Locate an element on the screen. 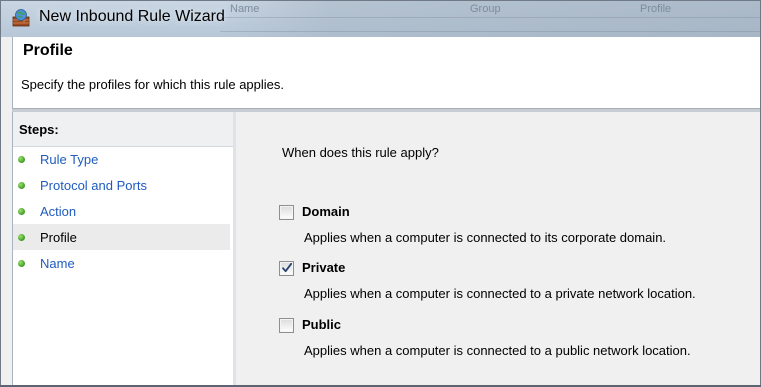 The image size is (761, 387). public-label: Public is located at coordinates (321, 324).